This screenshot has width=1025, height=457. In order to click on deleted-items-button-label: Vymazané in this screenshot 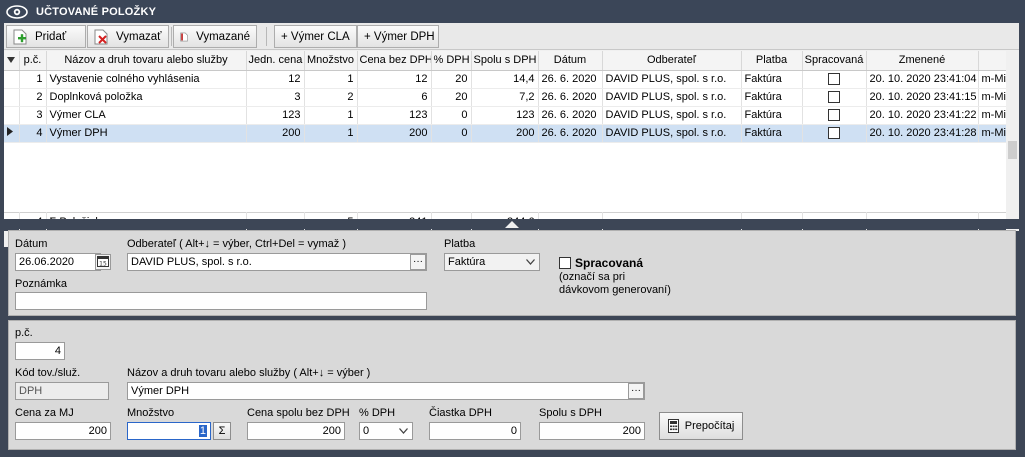, I will do `click(223, 36)`.